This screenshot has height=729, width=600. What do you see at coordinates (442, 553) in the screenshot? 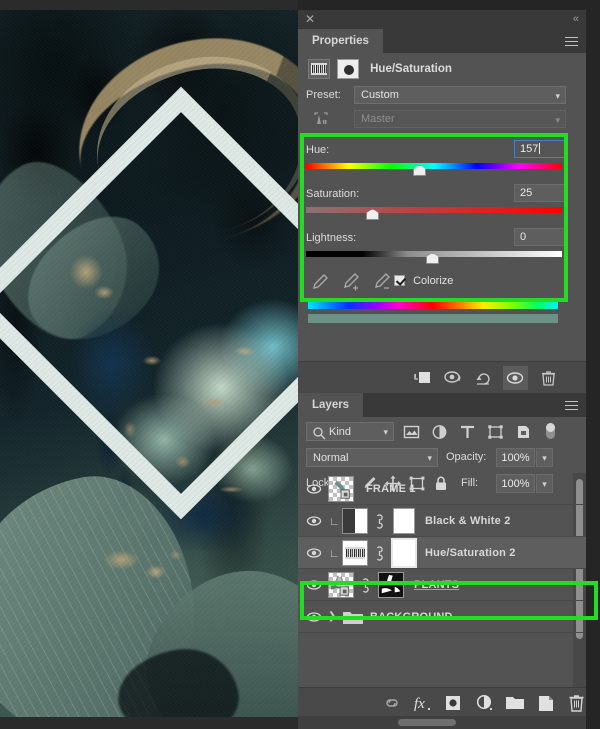
I see `table-row: ∟ Hue/Saturation 2` at bounding box center [442, 553].